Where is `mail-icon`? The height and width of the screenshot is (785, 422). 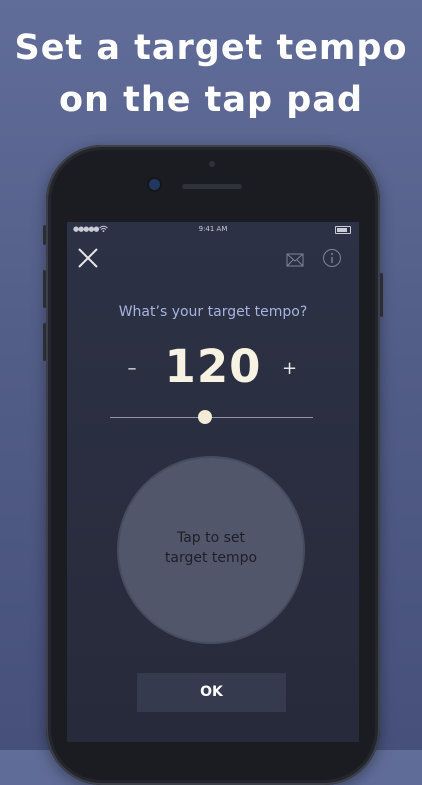
mail-icon is located at coordinates (295, 260).